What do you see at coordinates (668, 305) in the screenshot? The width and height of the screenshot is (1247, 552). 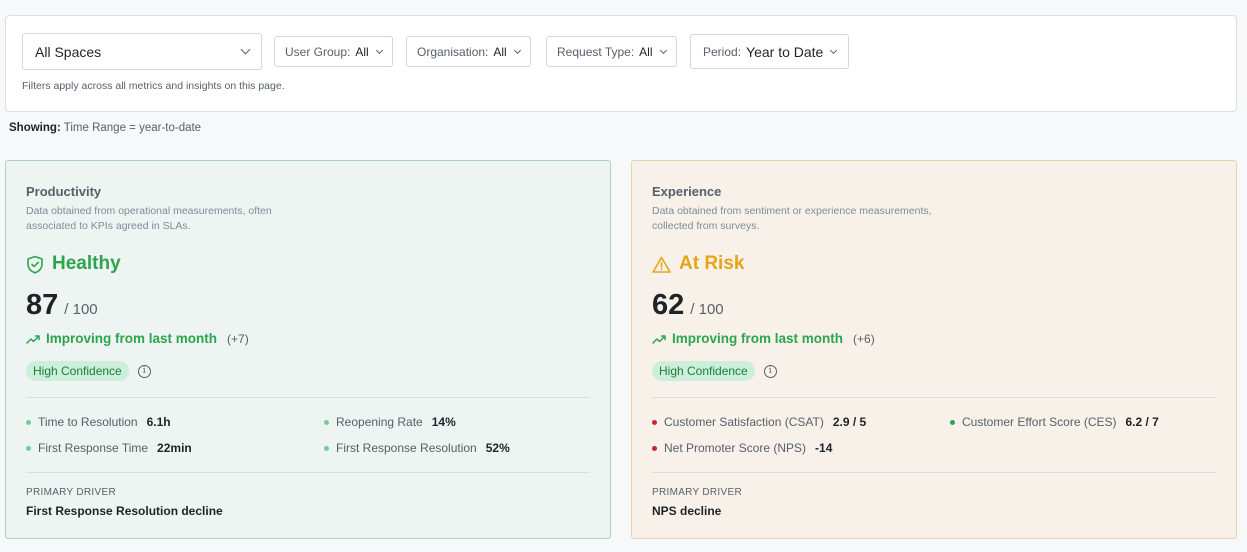 I see `score-value: 62` at bounding box center [668, 305].